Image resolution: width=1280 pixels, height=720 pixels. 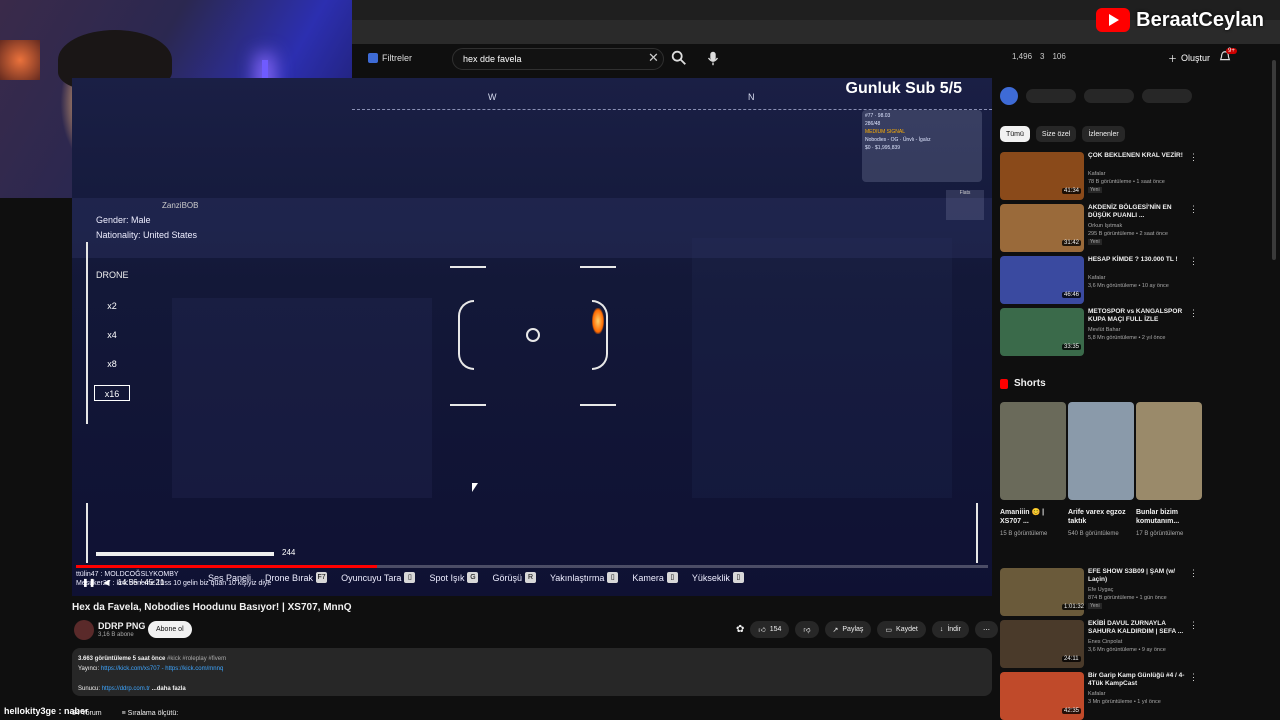 What do you see at coordinates (770, 629) in the screenshot?
I see `like-button: 👍︎ 154` at bounding box center [770, 629].